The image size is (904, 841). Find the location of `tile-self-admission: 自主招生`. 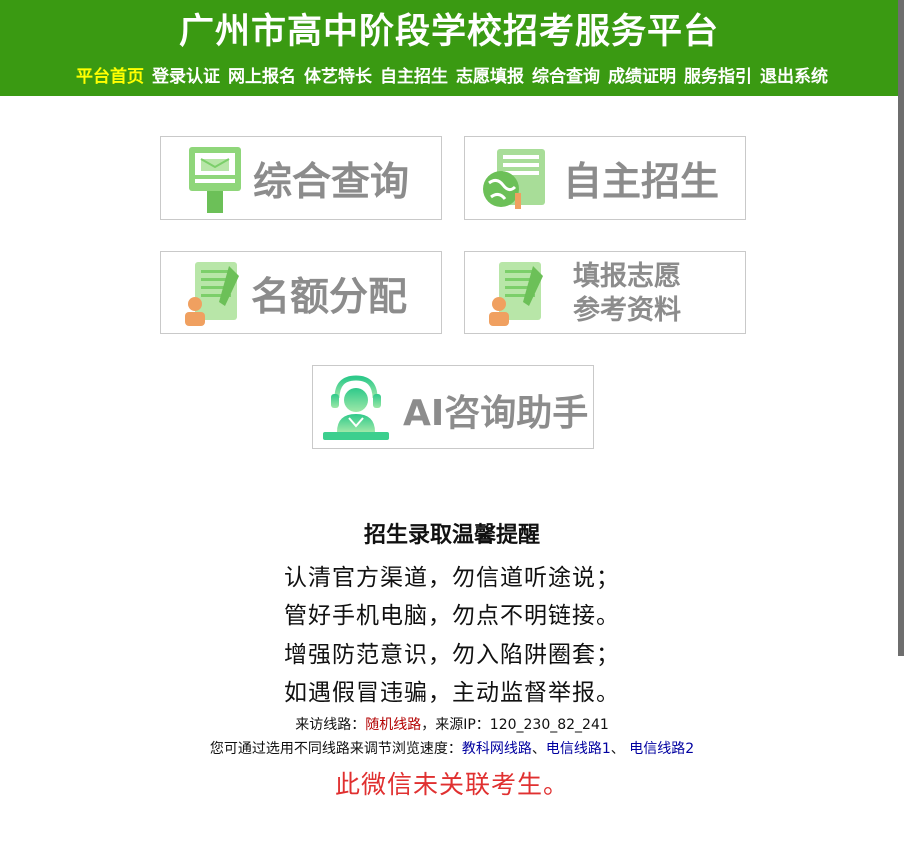

tile-self-admission: 自主招生 is located at coordinates (605, 178).